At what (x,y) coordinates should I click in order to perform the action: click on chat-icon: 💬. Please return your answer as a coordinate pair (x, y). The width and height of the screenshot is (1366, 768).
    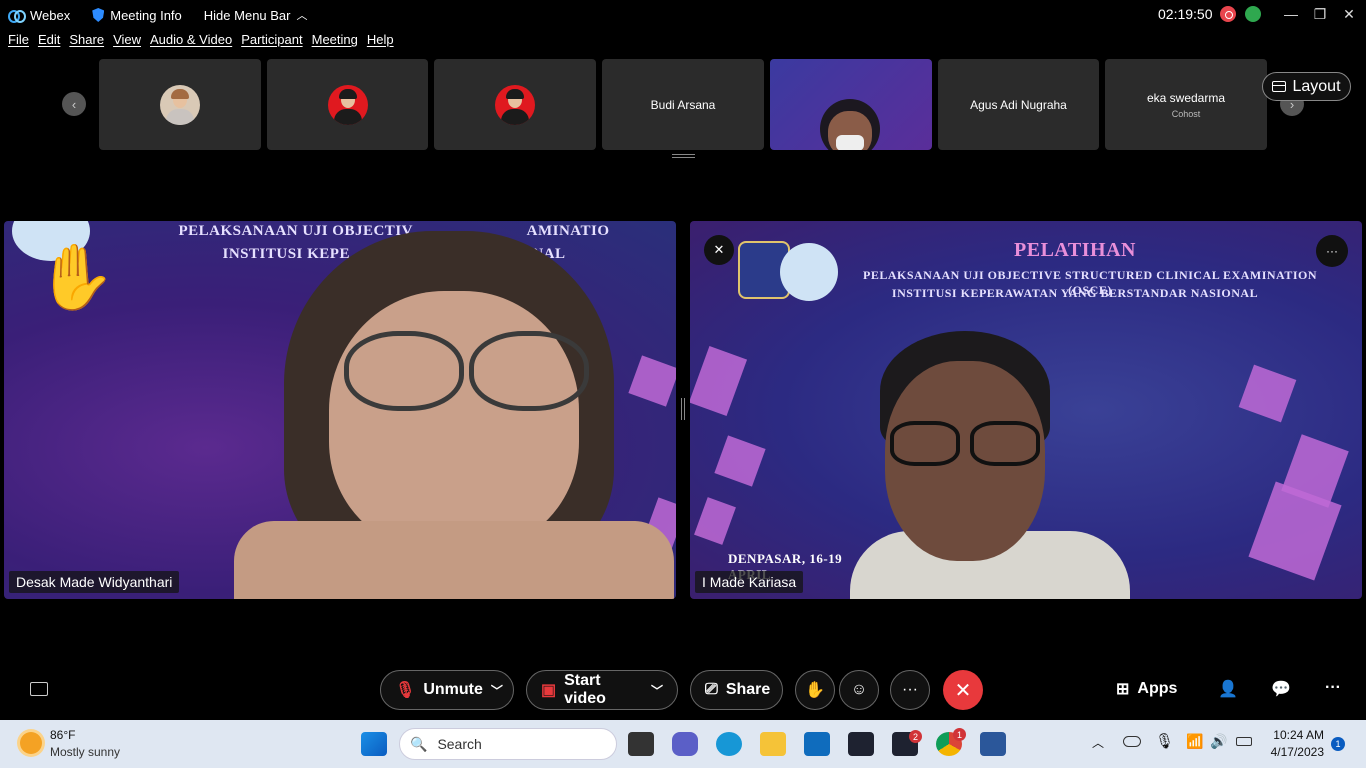
    Looking at the image, I should click on (1281, 689).